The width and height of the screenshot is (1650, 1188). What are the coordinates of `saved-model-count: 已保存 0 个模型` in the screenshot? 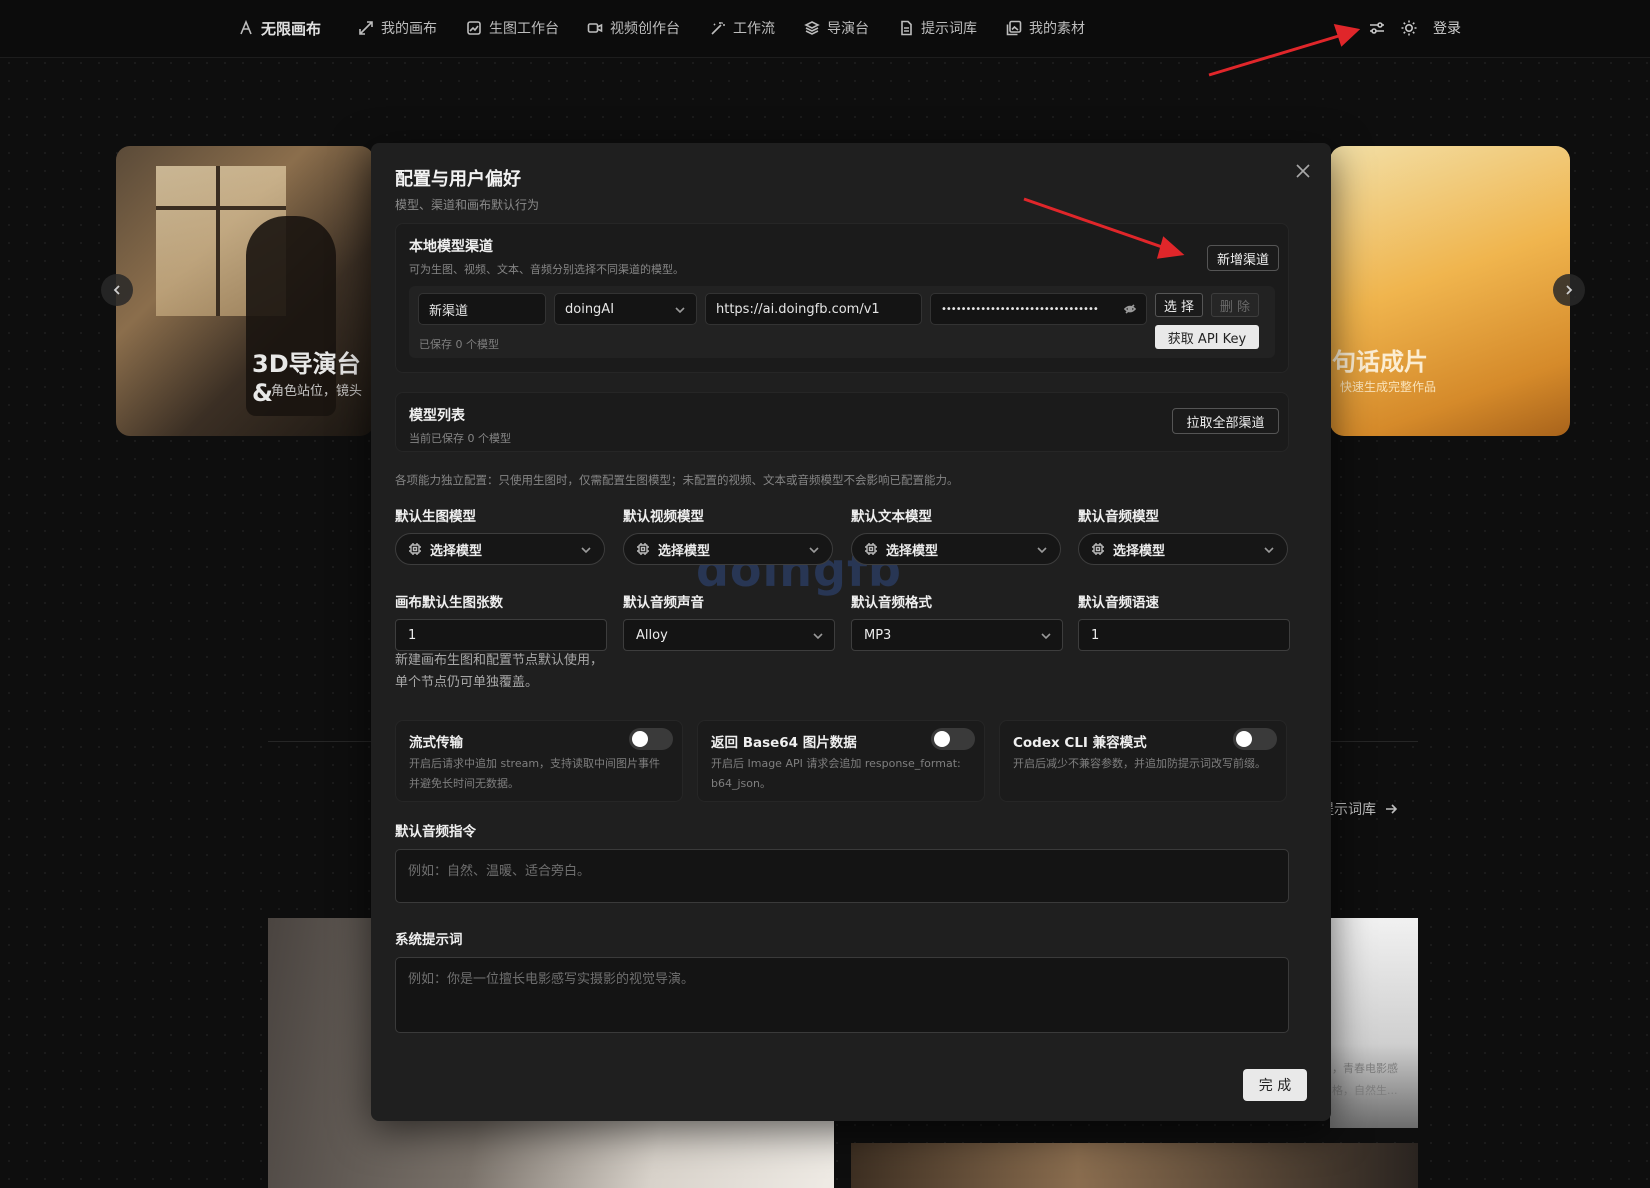 It's located at (459, 344).